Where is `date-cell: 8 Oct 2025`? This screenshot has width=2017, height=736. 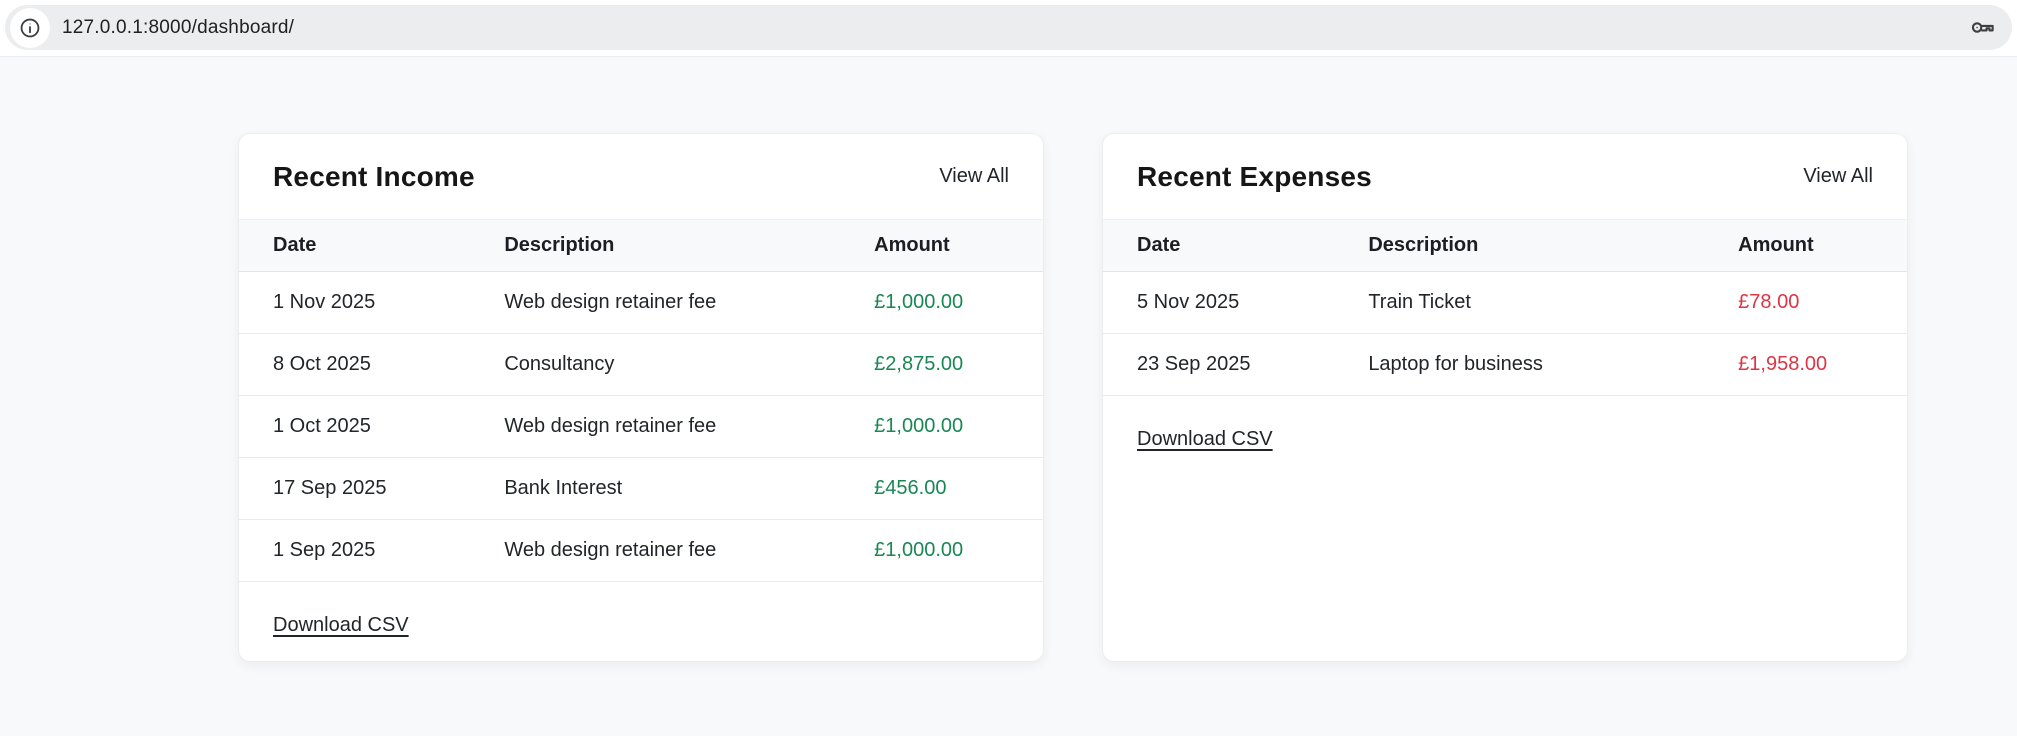 date-cell: 8 Oct 2025 is located at coordinates (322, 364).